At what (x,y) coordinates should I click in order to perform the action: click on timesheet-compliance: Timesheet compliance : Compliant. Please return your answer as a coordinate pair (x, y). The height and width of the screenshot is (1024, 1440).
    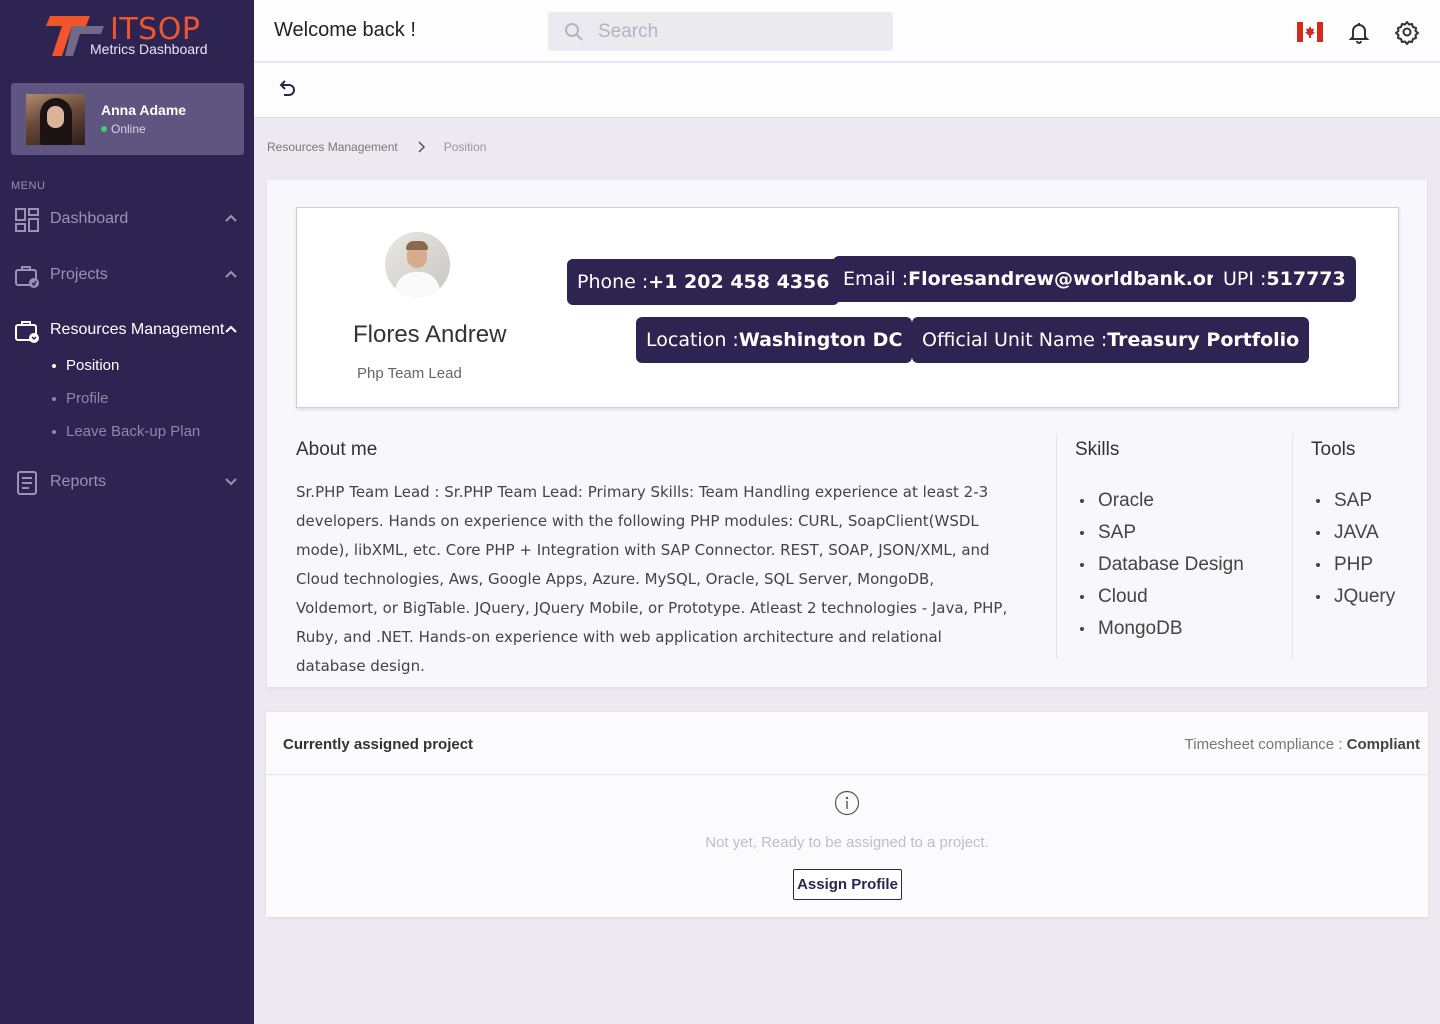
    Looking at the image, I should click on (1302, 744).